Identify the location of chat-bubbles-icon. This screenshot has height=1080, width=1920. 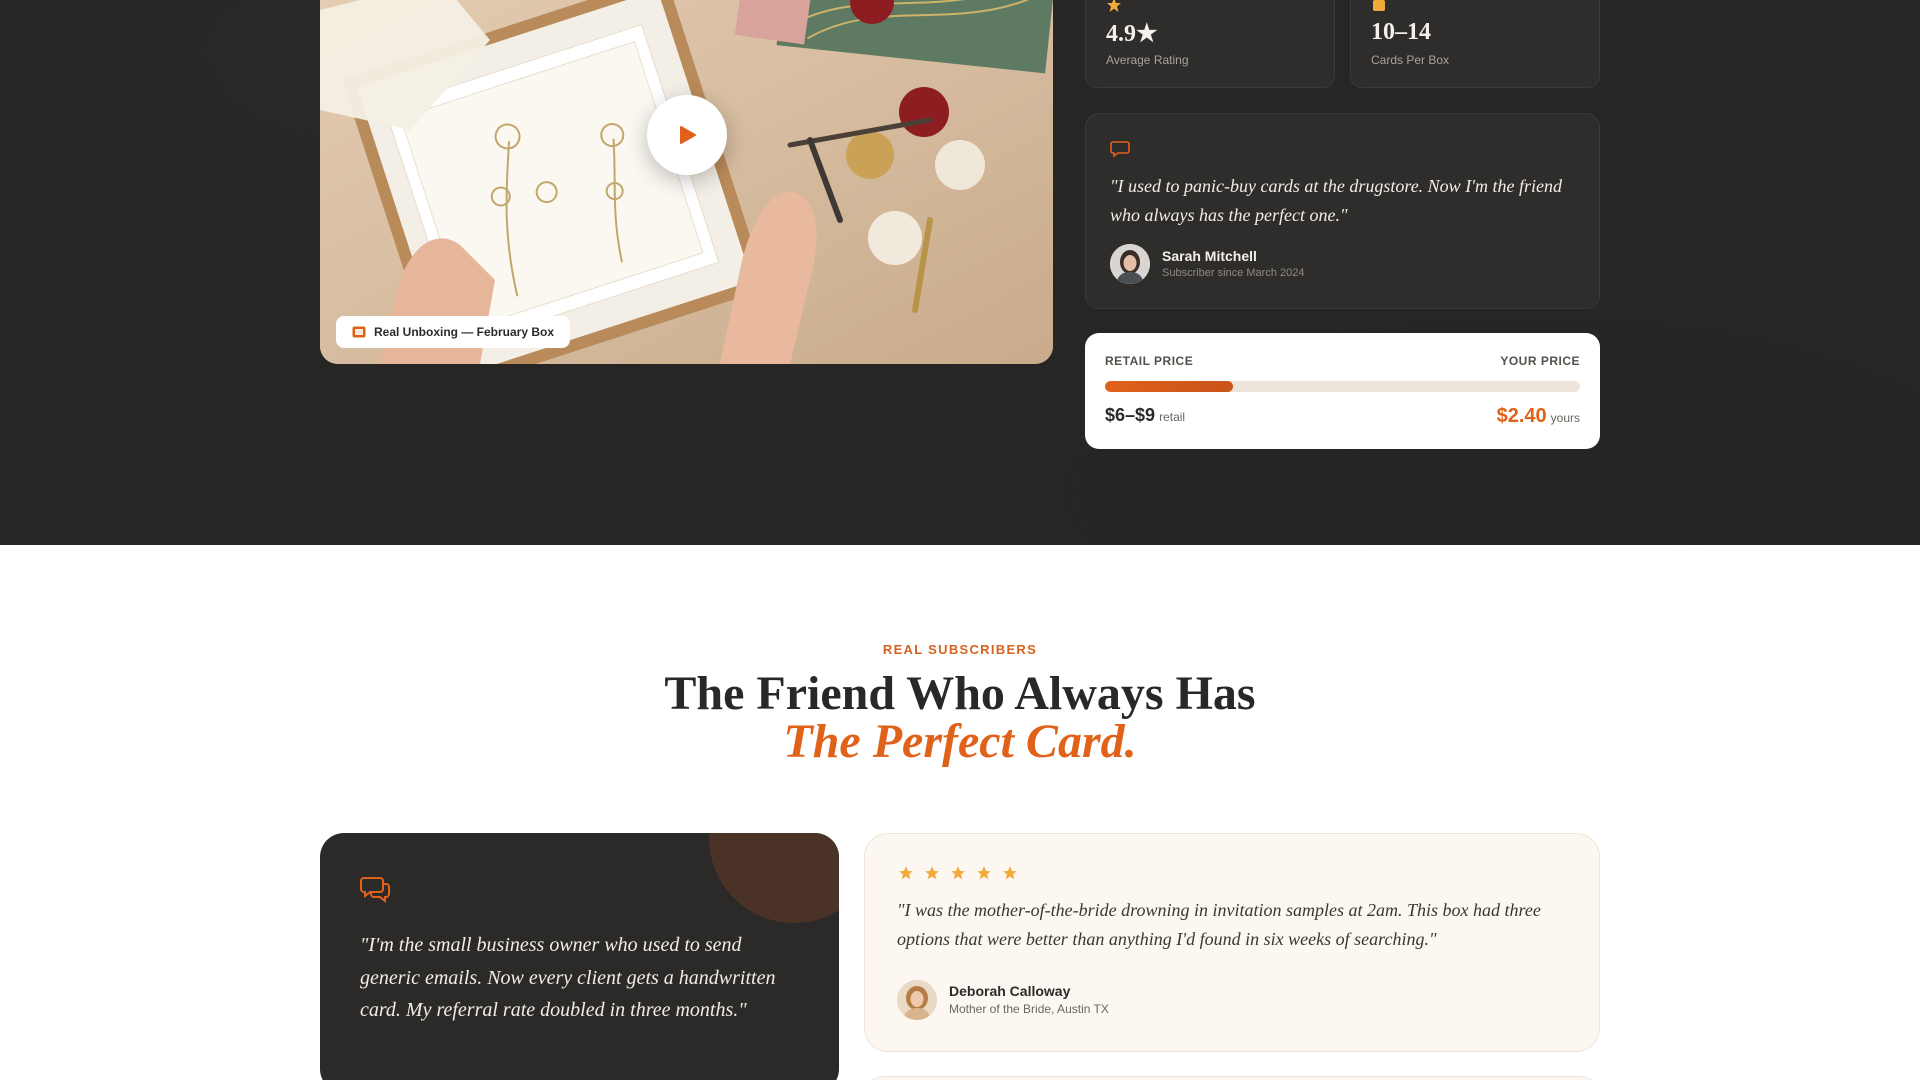
(375, 890).